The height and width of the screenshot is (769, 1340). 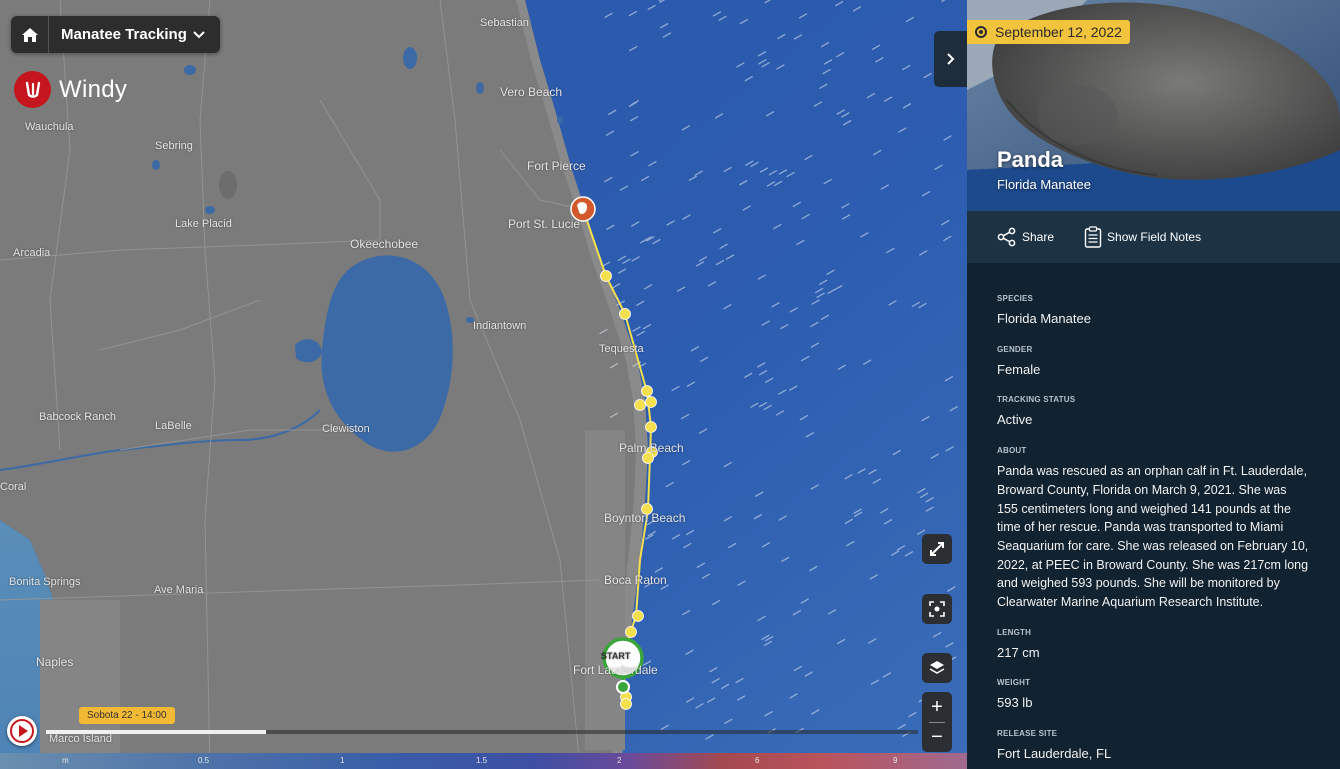 I want to click on field-label-release-site: RELEASE SITE, so click(x=1027, y=734).